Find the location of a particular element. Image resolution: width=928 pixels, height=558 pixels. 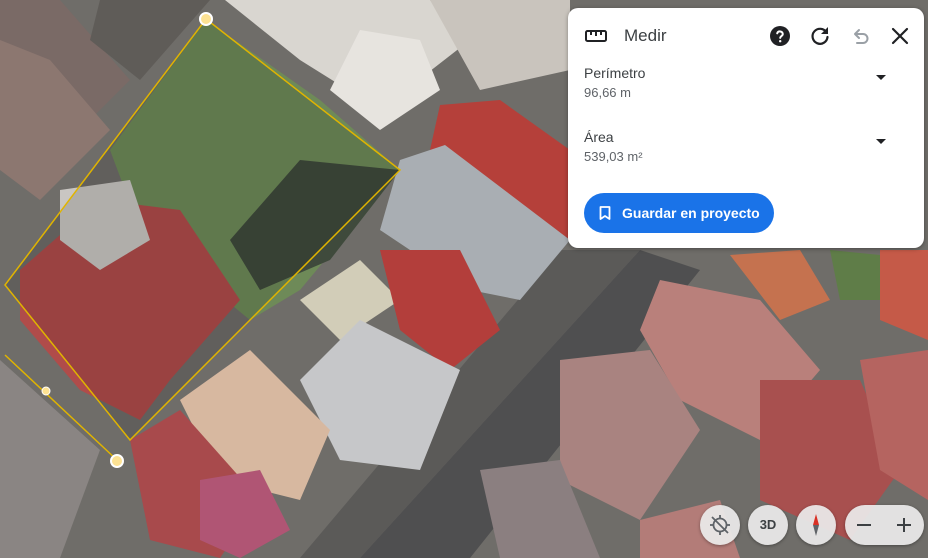

zoom-control is located at coordinates (884, 525).